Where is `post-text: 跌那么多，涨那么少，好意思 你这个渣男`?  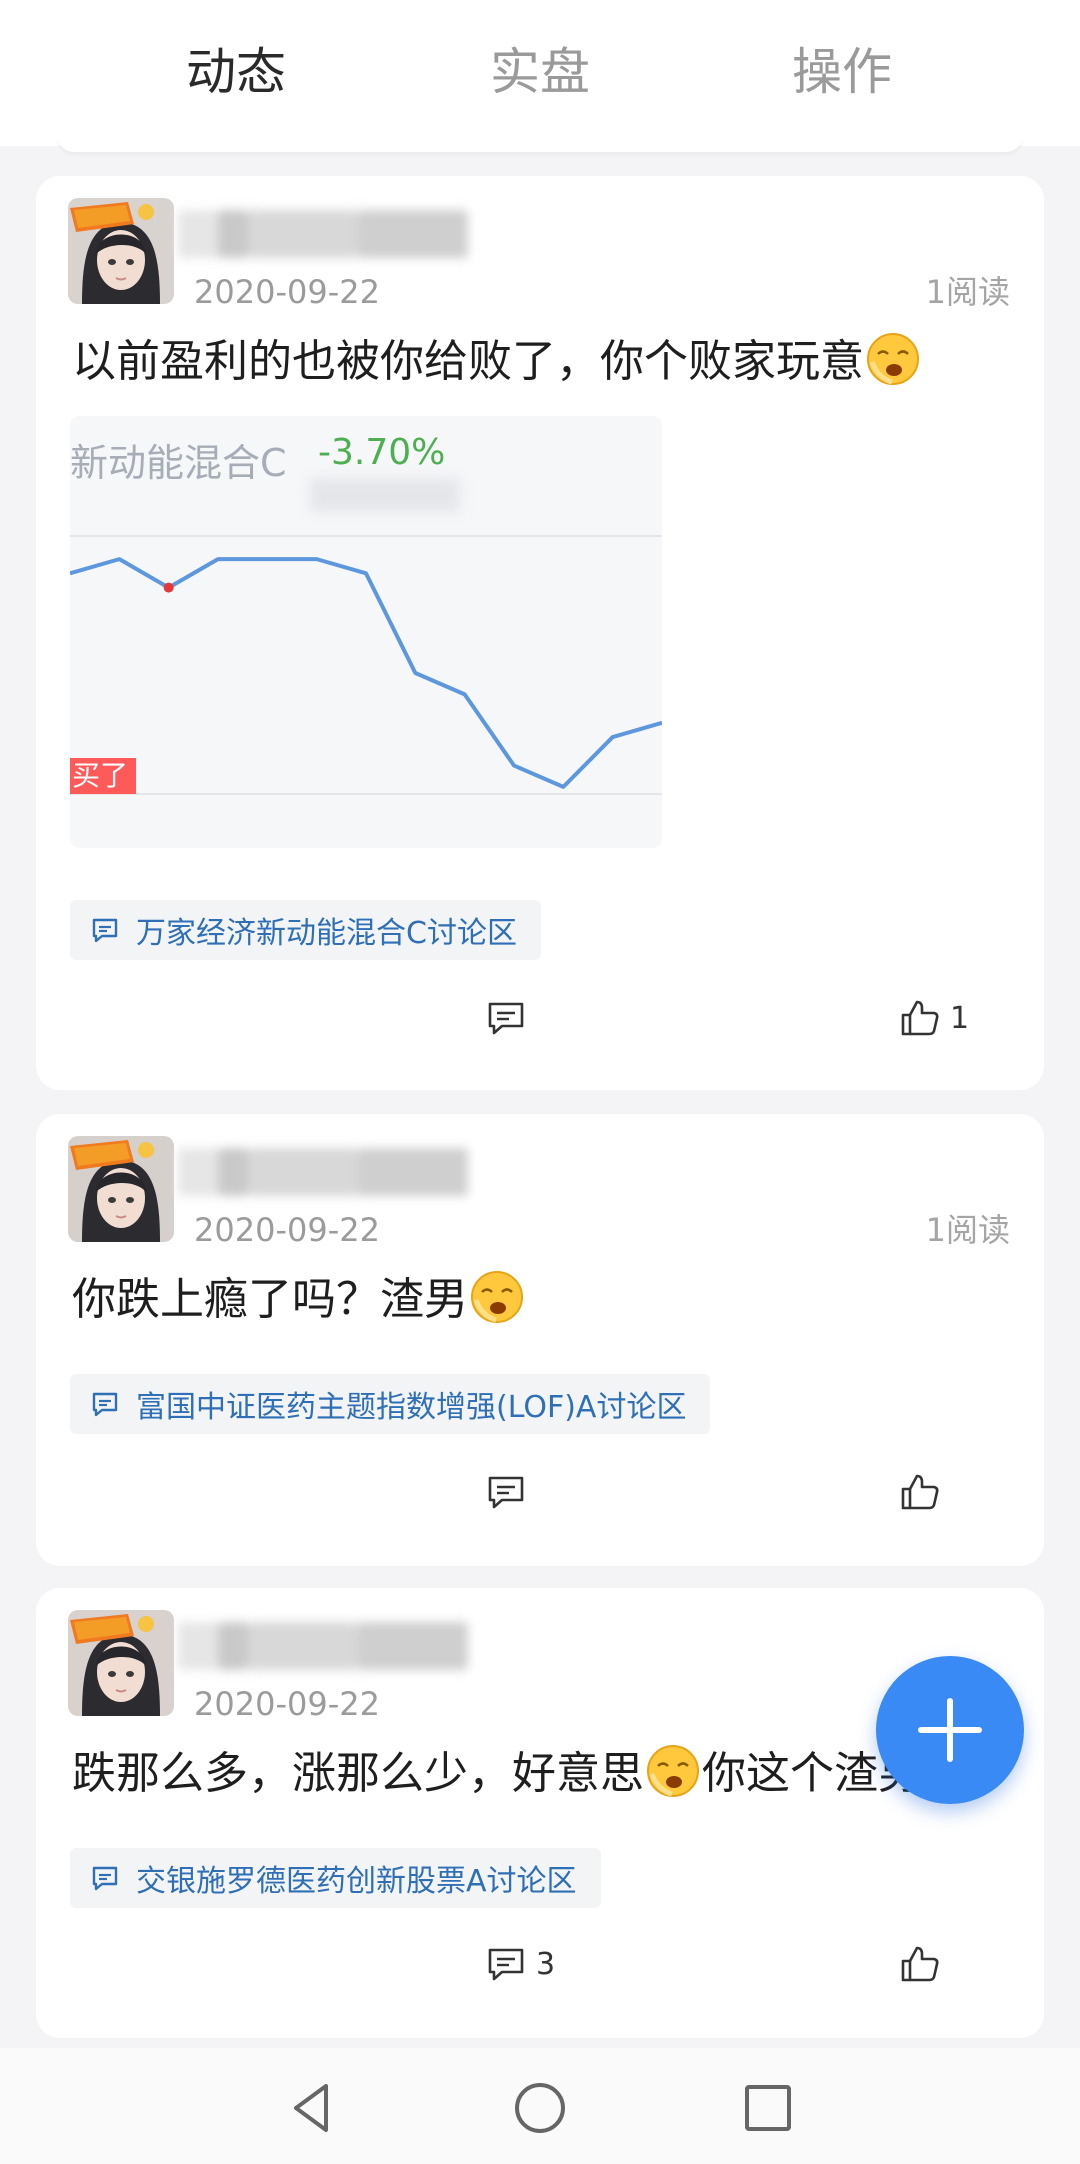 post-text: 跌那么多，涨那么少，好意思 你这个渣男 is located at coordinates (497, 1774).